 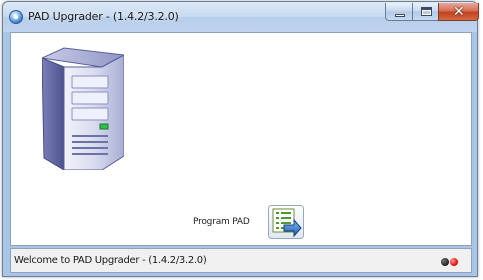 What do you see at coordinates (221, 222) in the screenshot?
I see `program-pad-label: Program PAD` at bounding box center [221, 222].